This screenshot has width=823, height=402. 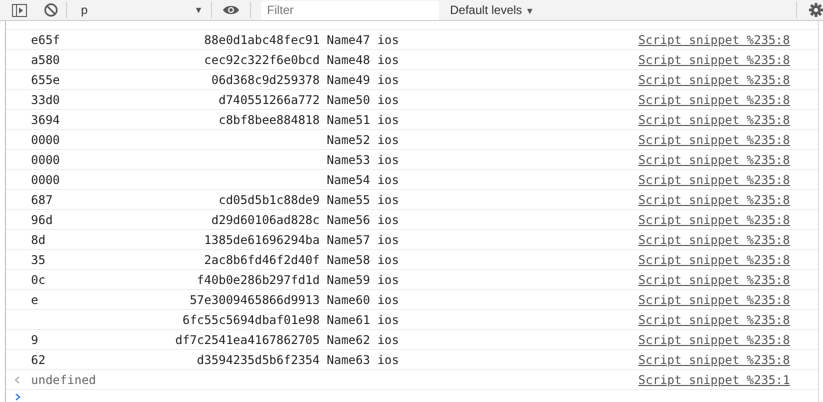 What do you see at coordinates (45, 79) in the screenshot?
I see `log-text: 655e` at bounding box center [45, 79].